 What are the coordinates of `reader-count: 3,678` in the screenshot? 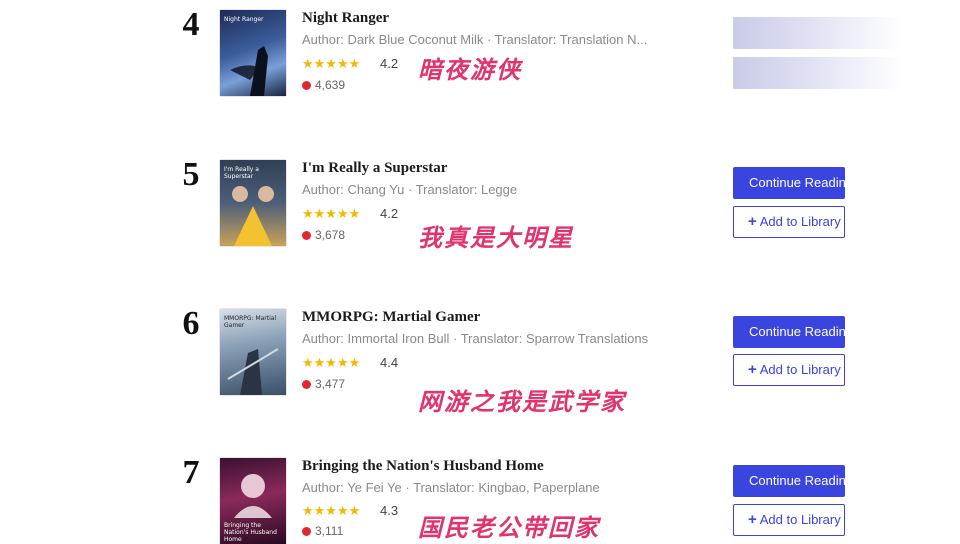 It's located at (323, 235).